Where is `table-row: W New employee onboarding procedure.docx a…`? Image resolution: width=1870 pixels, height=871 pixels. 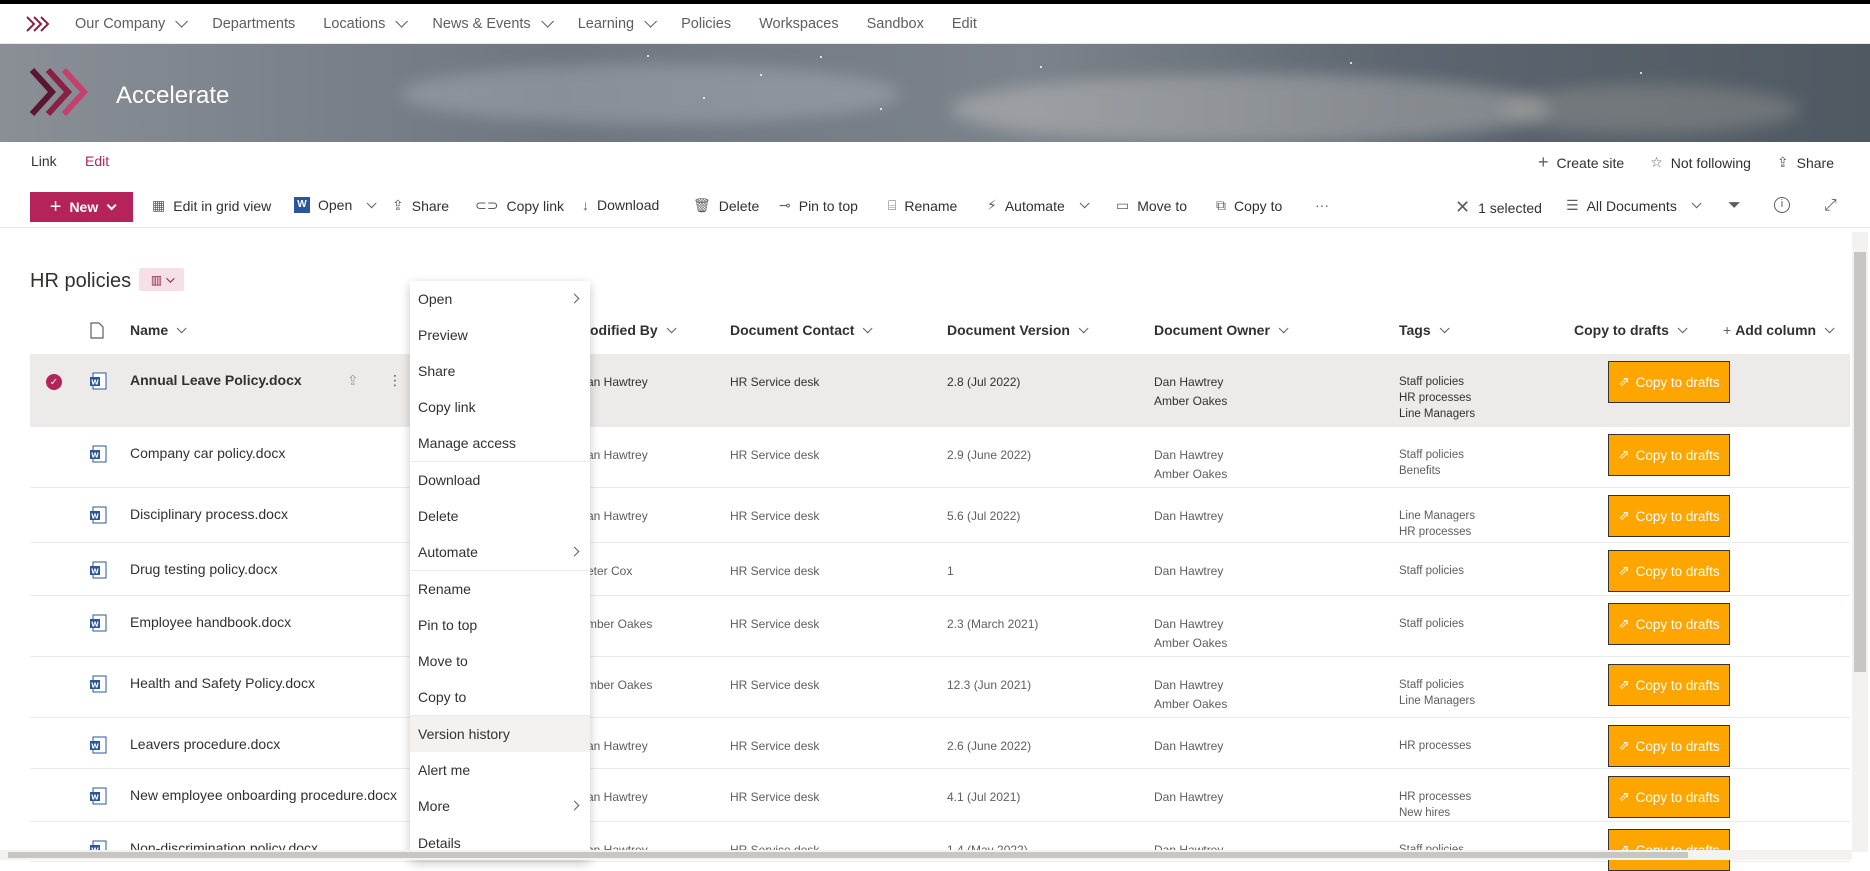 table-row: W New employee onboarding procedure.docx a… is located at coordinates (940, 795).